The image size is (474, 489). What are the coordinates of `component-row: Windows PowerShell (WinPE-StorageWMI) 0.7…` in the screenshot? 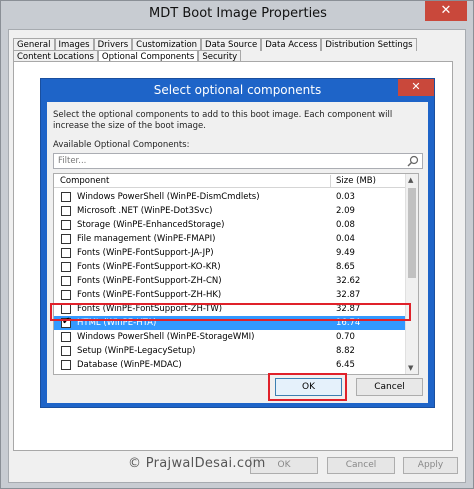 It's located at (230, 337).